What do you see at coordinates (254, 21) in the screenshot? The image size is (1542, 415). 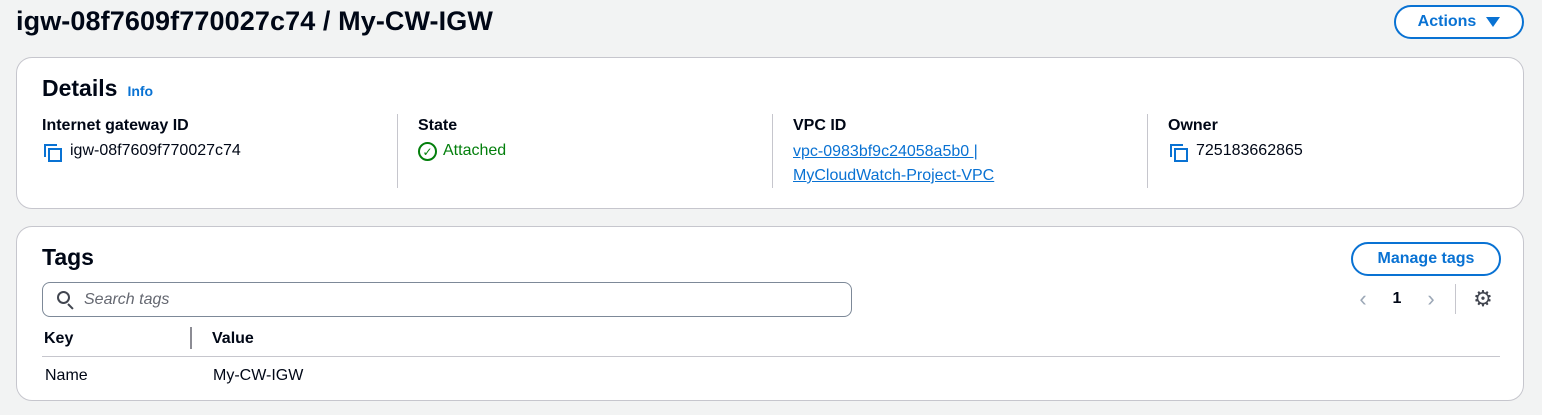 I see `page-title: igw-08f7609f770027c74 / My-CW-IGW` at bounding box center [254, 21].